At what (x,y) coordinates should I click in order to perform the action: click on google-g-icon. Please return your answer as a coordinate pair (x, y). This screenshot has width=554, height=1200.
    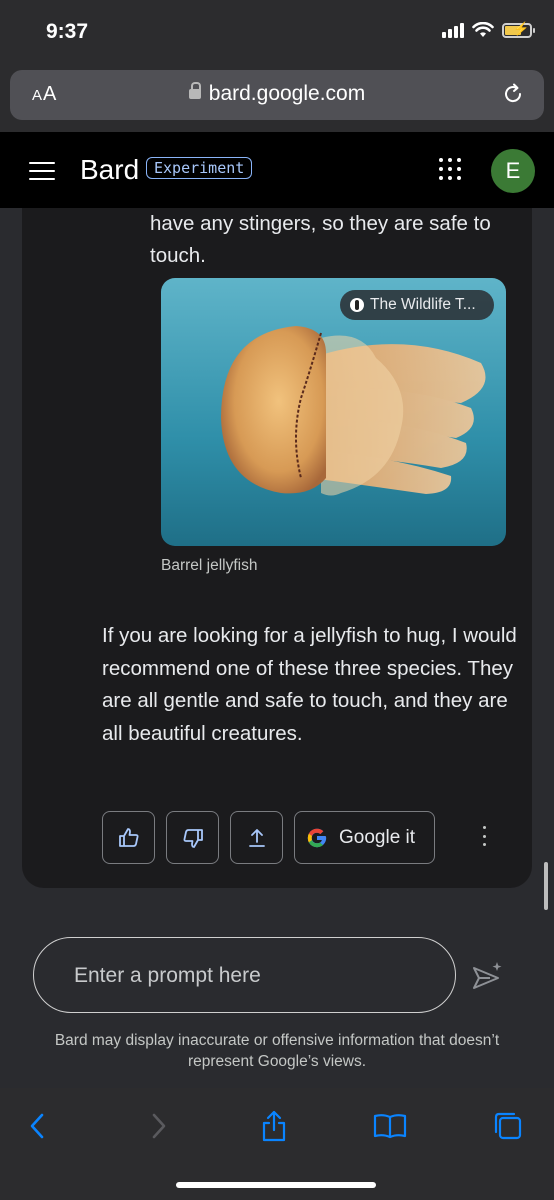
    Looking at the image, I should click on (317, 837).